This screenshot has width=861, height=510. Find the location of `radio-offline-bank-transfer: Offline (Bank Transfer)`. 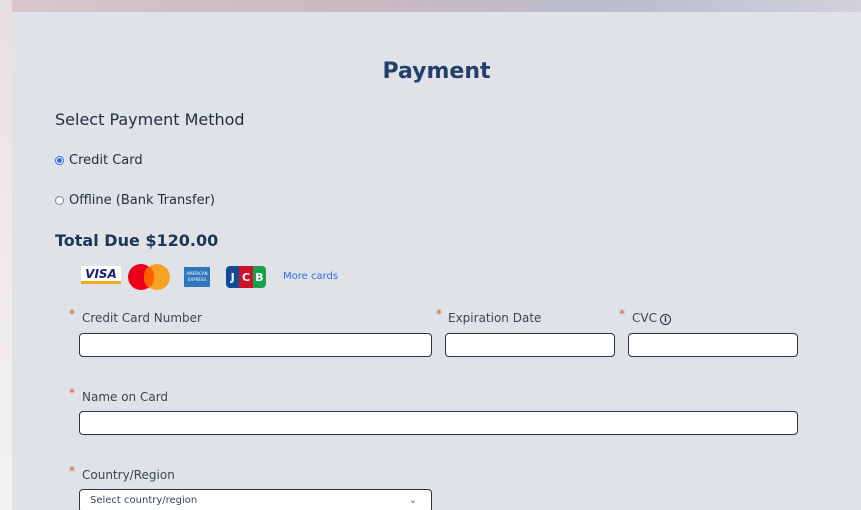

radio-offline-bank-transfer: Offline (Bank Transfer) is located at coordinates (135, 200).